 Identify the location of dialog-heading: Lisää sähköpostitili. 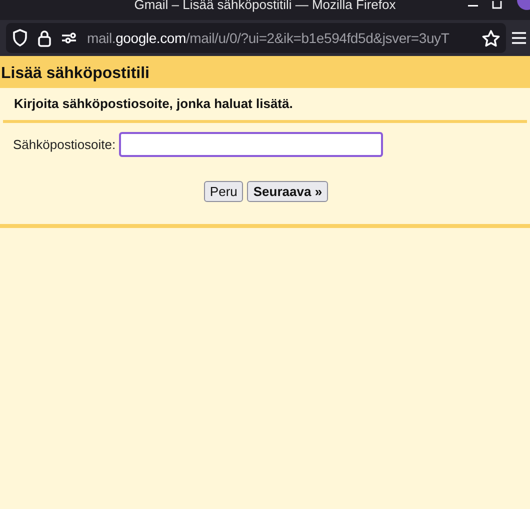
(75, 74).